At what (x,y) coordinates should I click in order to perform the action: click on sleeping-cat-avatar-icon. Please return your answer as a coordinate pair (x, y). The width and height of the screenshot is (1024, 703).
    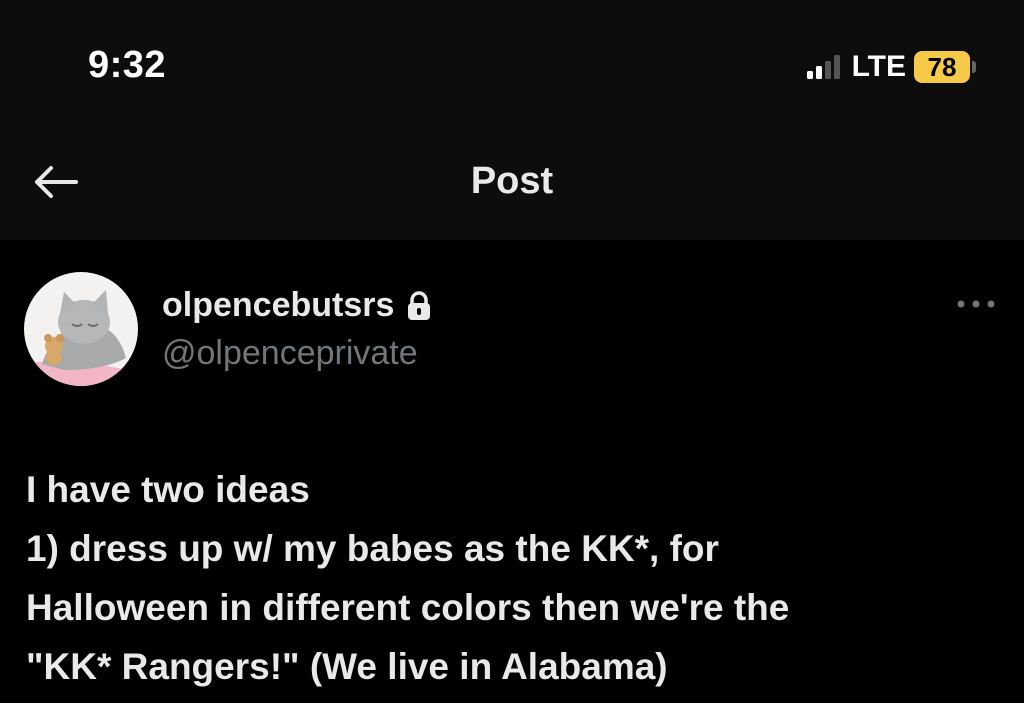
    Looking at the image, I should click on (81, 329).